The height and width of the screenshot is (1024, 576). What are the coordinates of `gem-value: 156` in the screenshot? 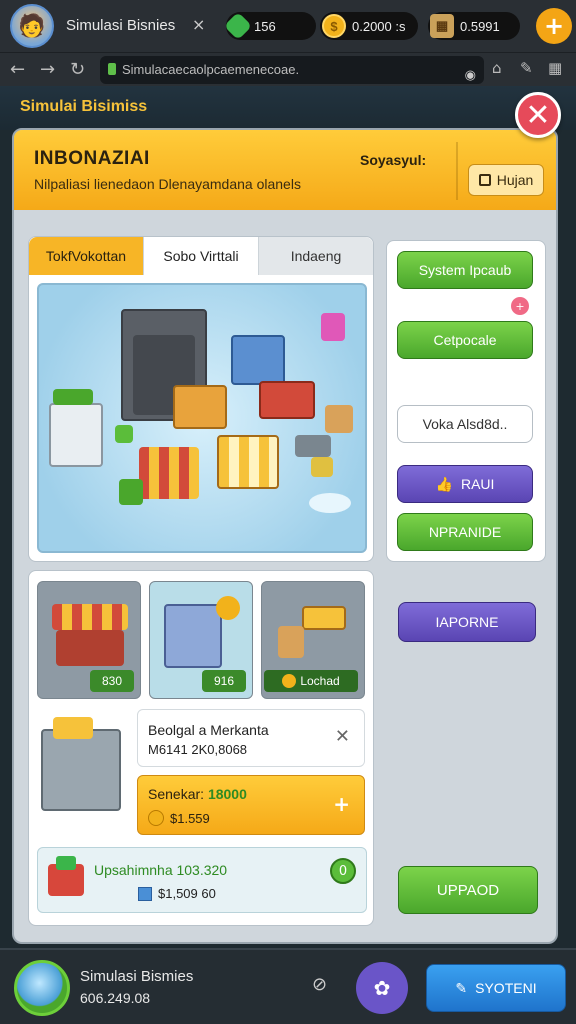 It's located at (265, 26).